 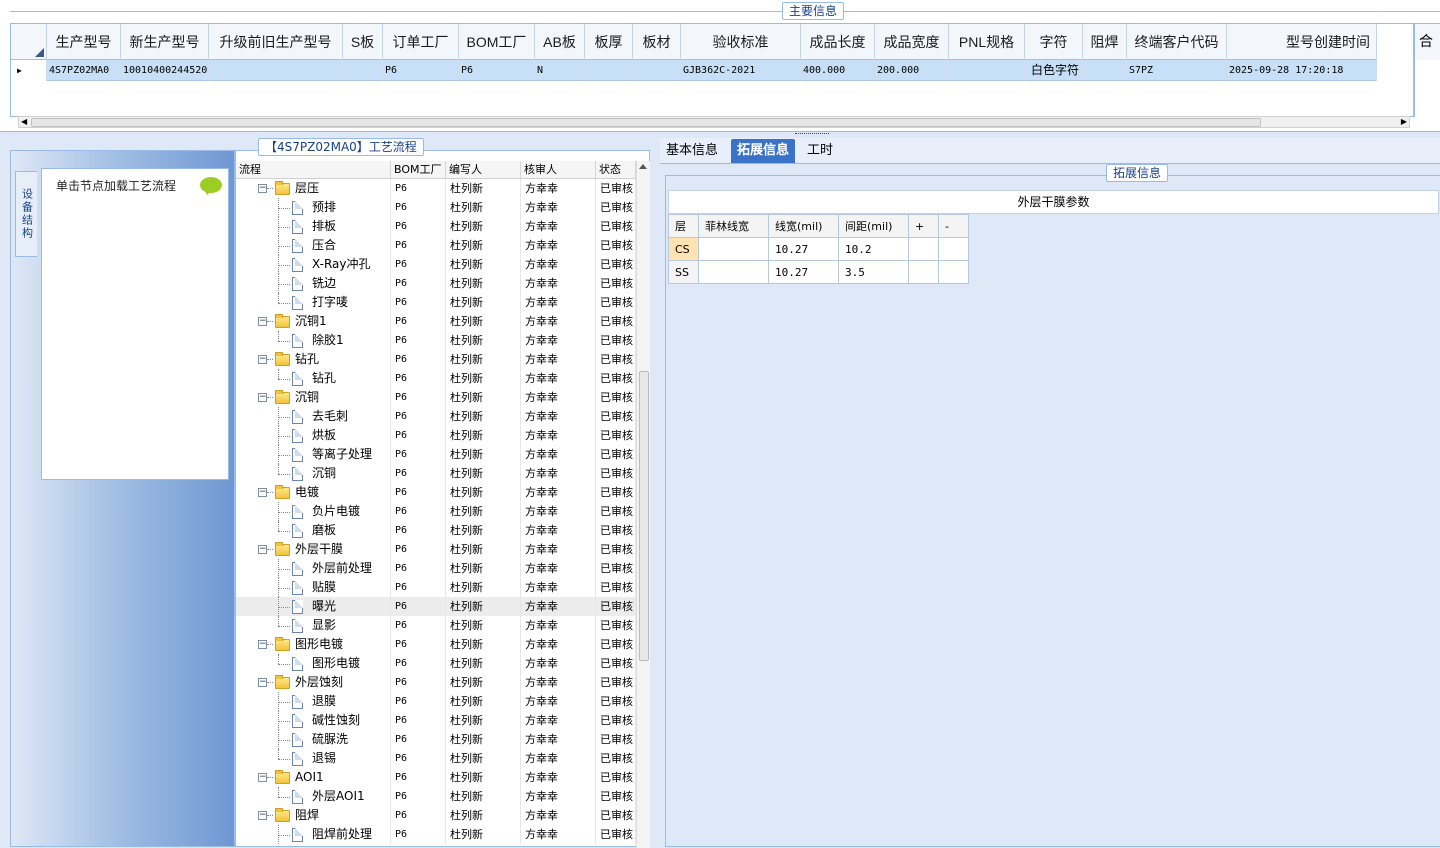 I want to click on ext-row: CS 10.27 10.2, so click(x=818, y=249).